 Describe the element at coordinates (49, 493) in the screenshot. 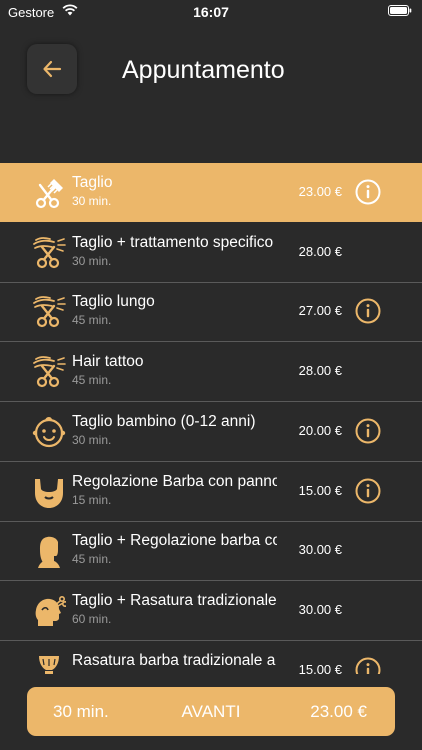

I see `beard-icon` at that location.